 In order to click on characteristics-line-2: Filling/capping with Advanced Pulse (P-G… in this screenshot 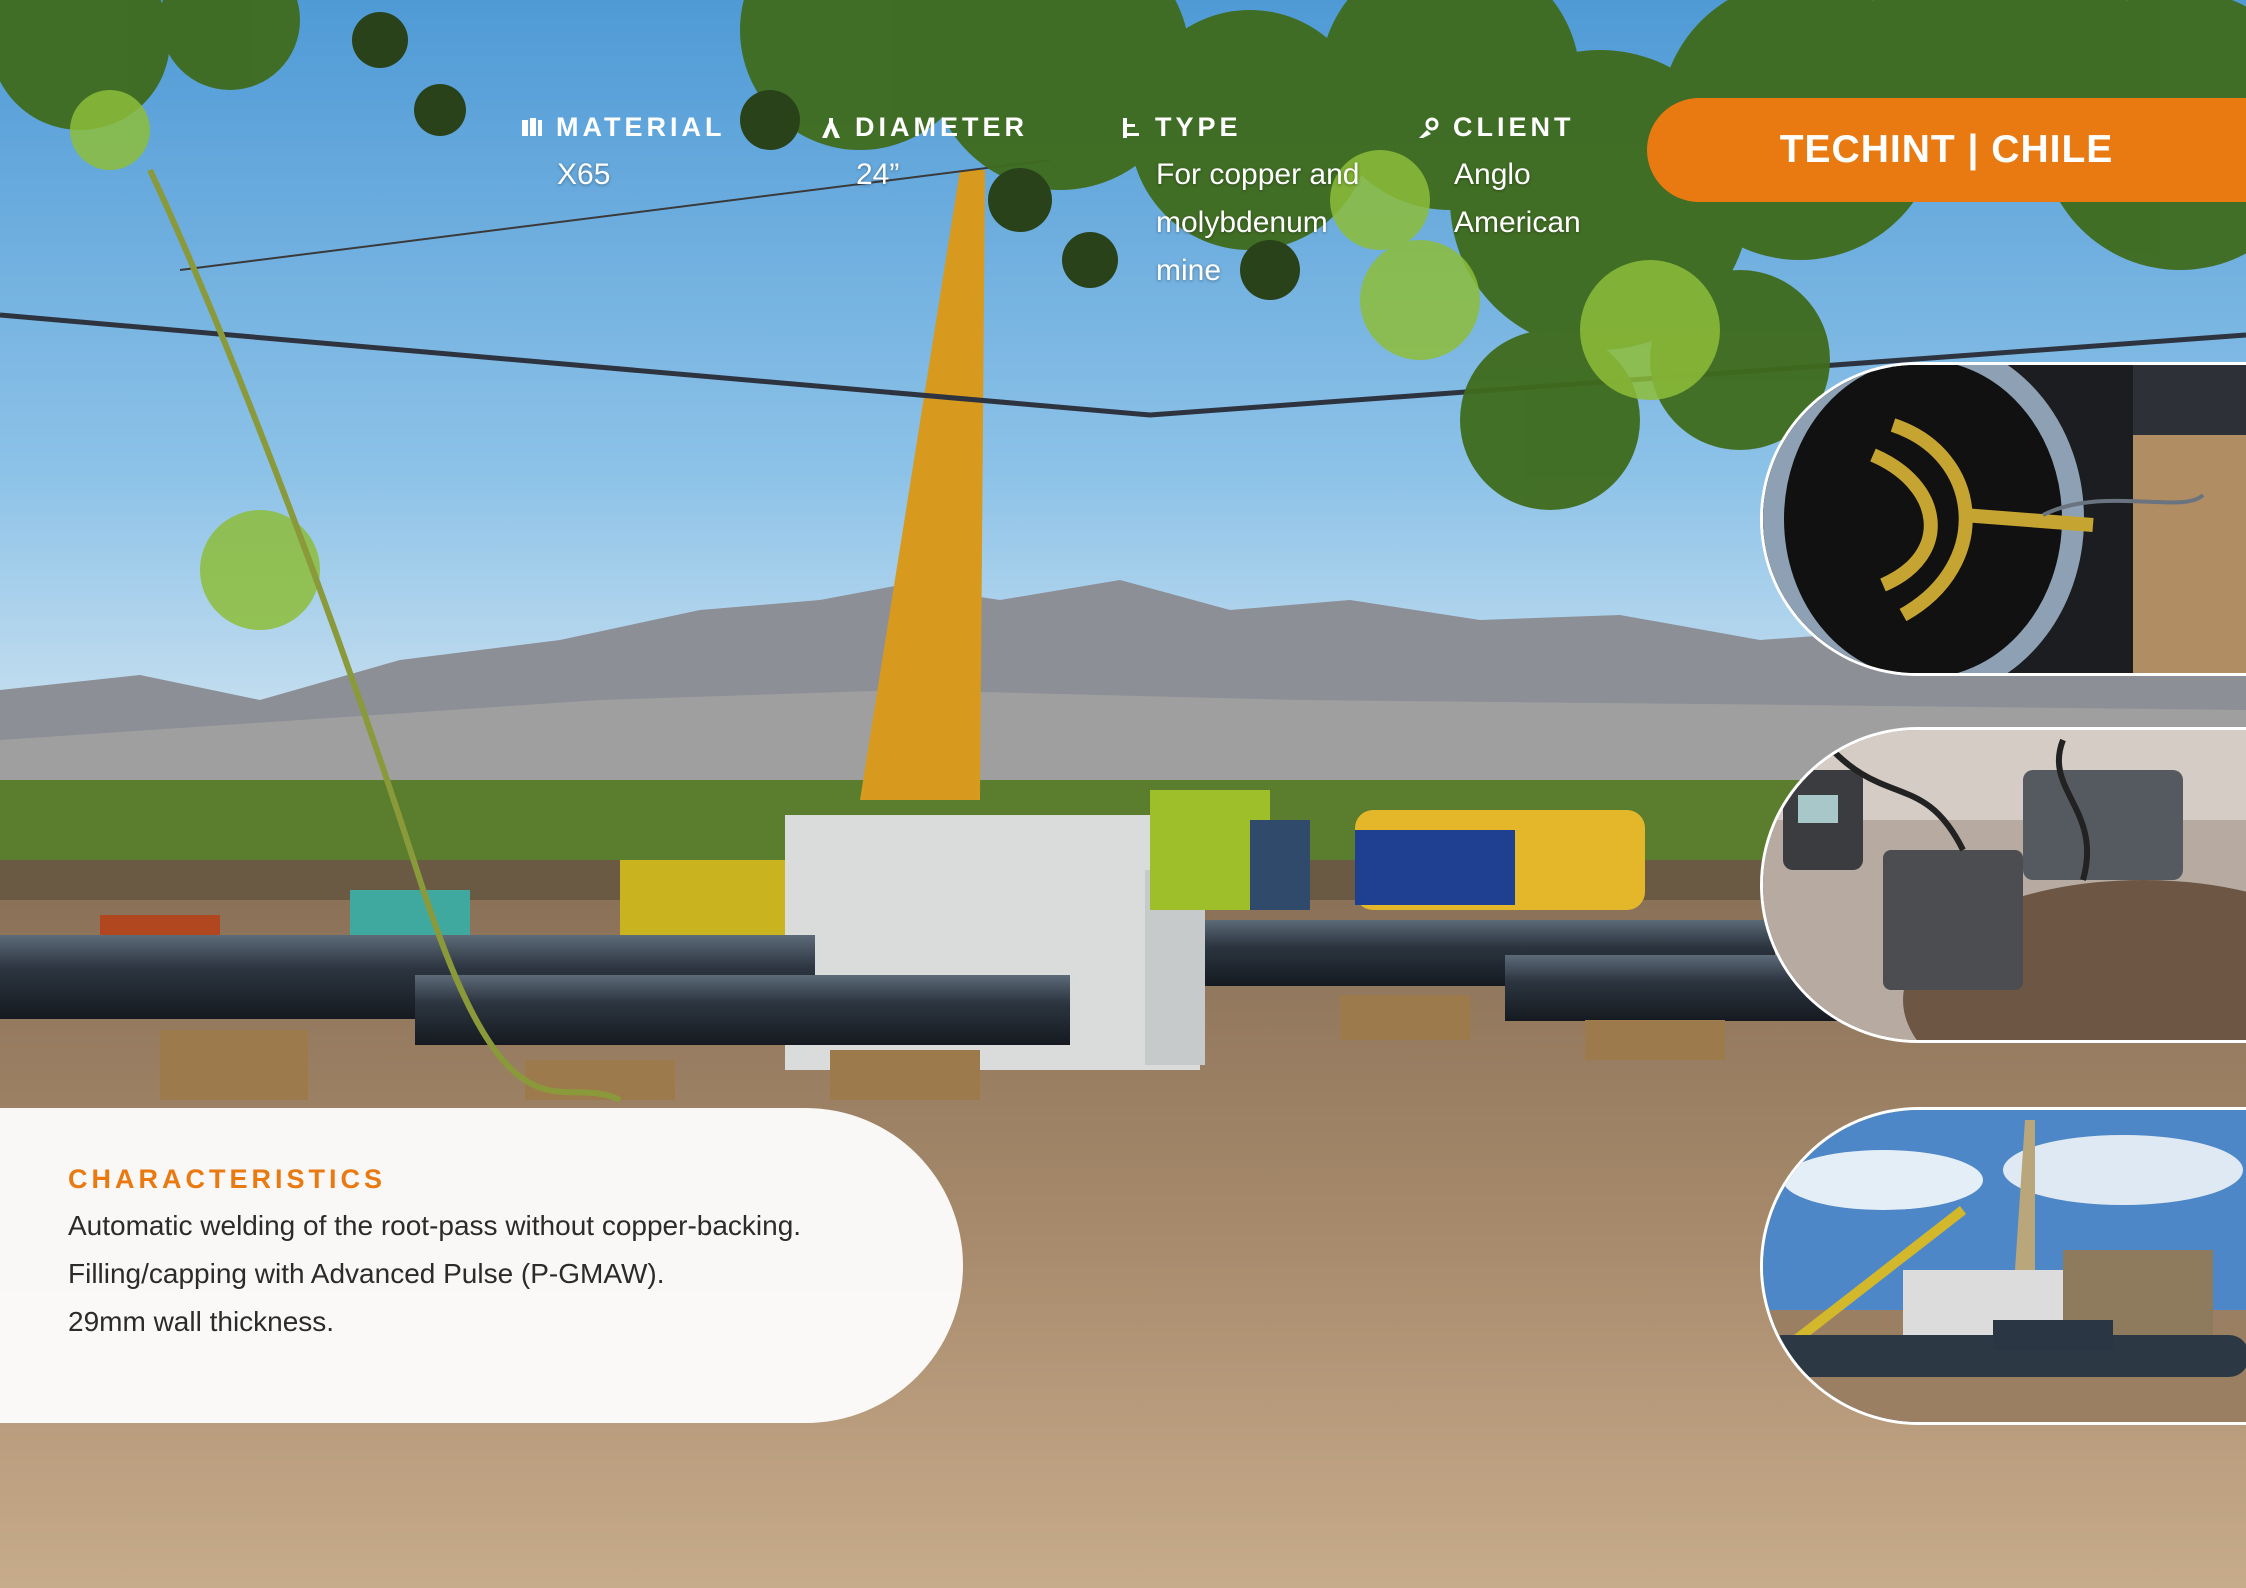, I will do `click(366, 1273)`.